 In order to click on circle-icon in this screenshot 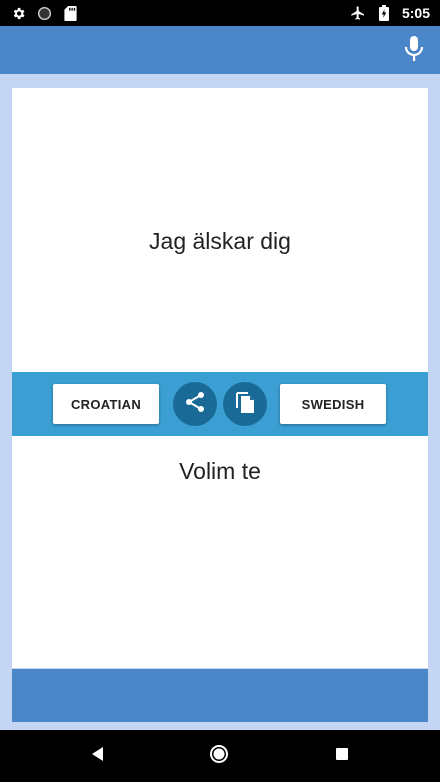, I will do `click(44, 13)`.